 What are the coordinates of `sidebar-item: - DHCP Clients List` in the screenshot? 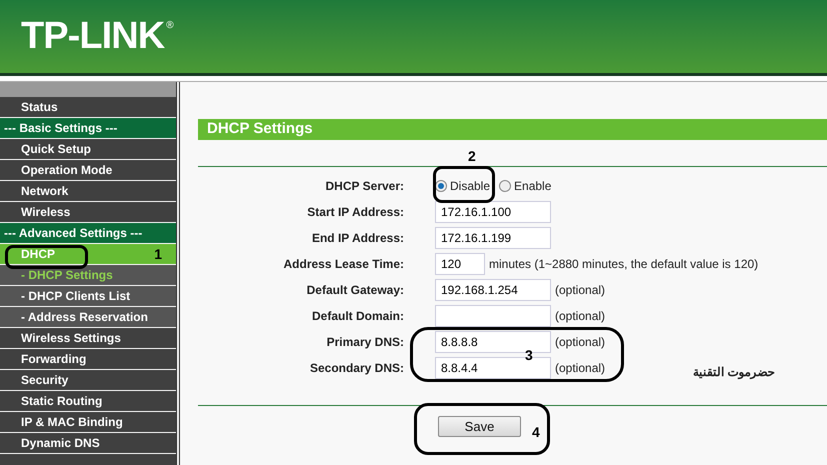 It's located at (88, 296).